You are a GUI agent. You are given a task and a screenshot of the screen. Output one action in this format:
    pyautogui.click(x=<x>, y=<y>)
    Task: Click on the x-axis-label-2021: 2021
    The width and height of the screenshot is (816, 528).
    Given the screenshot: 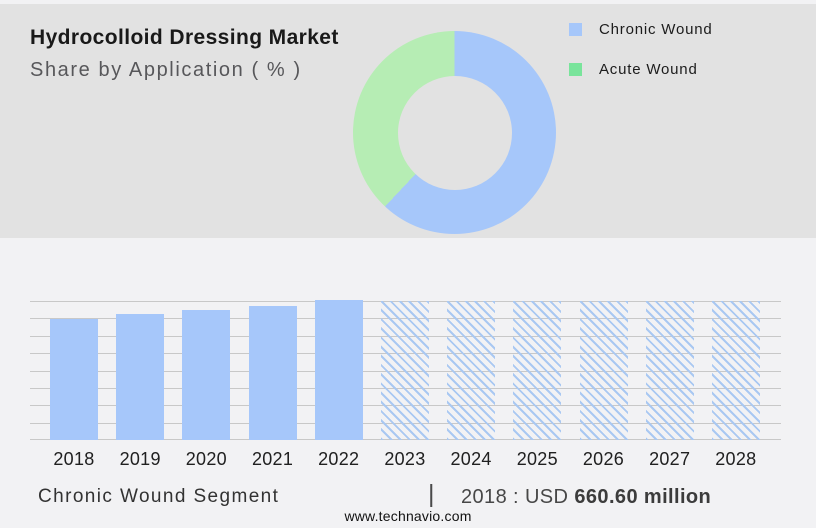 What is the action you would take?
    pyautogui.click(x=272, y=459)
    